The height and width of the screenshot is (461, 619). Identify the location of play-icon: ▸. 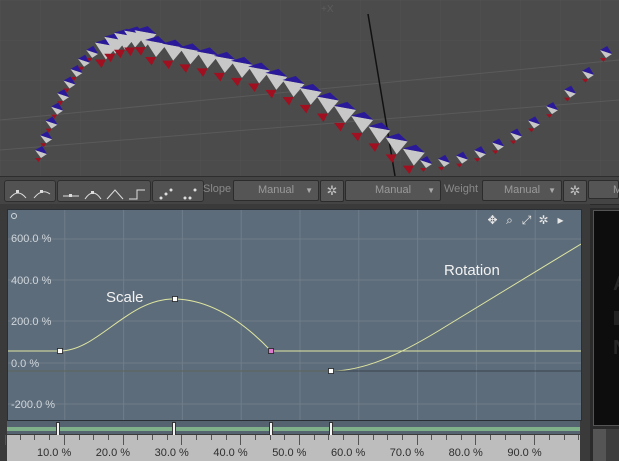
(560, 220).